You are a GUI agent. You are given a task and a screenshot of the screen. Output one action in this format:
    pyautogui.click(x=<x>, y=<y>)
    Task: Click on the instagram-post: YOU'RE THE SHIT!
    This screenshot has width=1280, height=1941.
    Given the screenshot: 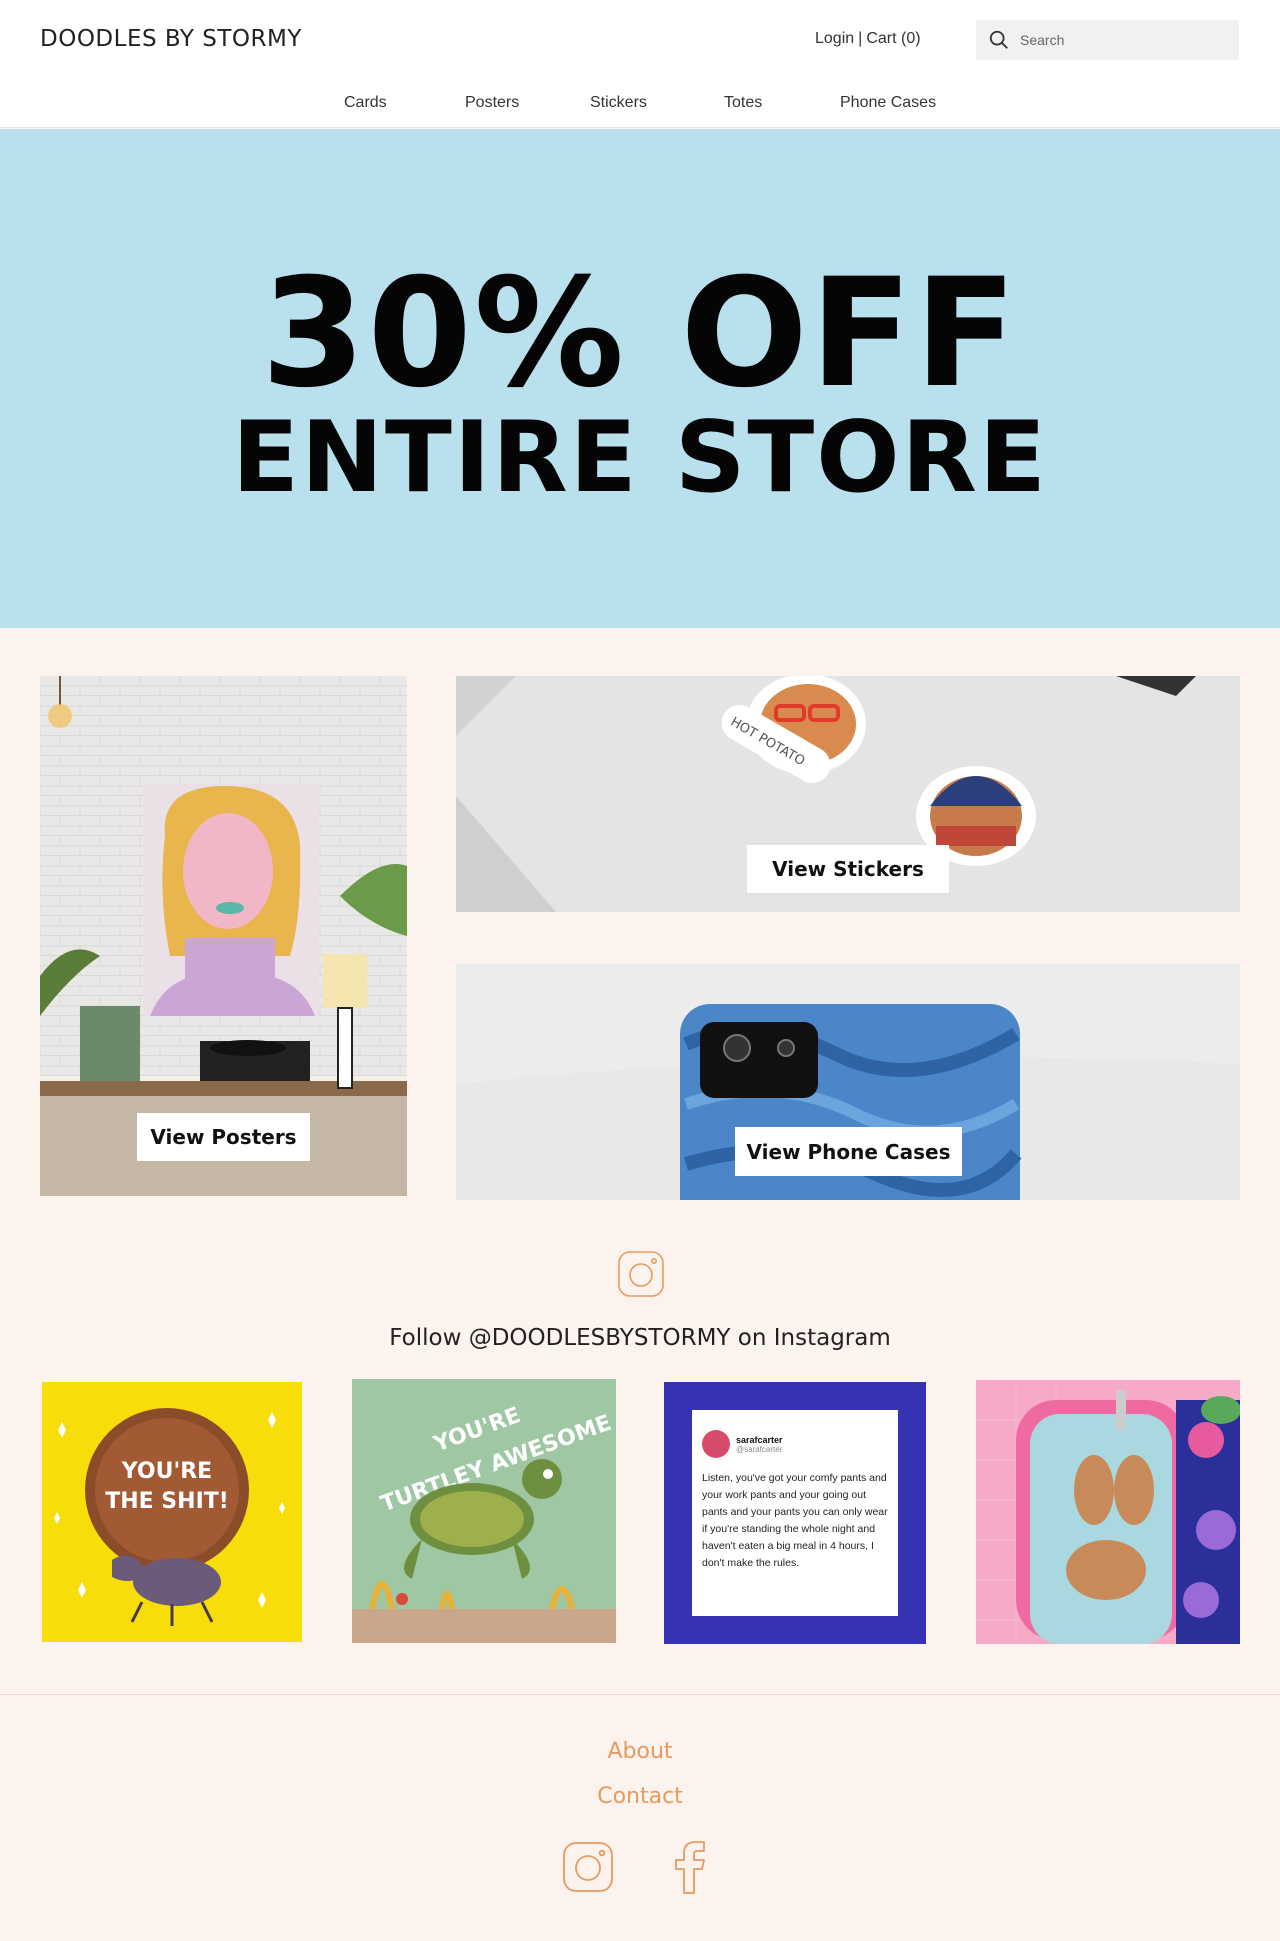 What is the action you would take?
    pyautogui.click(x=172, y=1512)
    